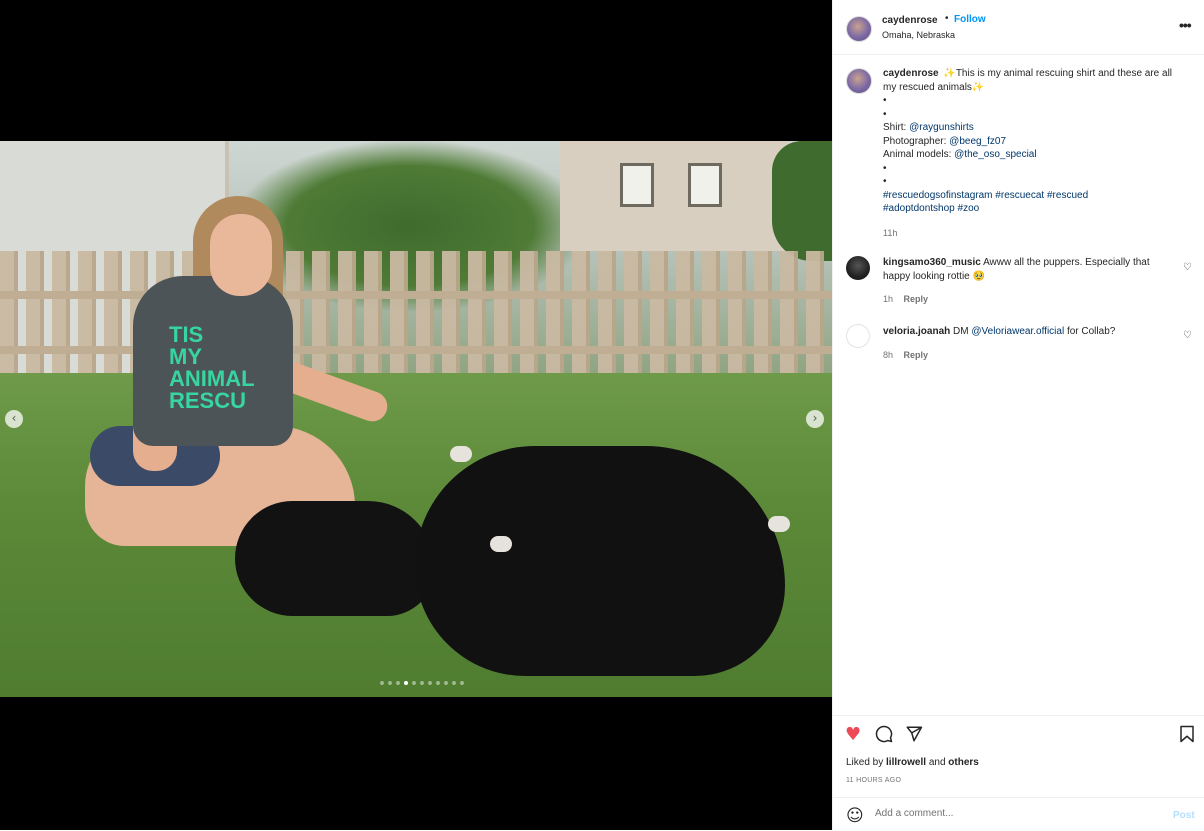 This screenshot has width=1204, height=831. What do you see at coordinates (917, 154) in the screenshot?
I see `models-label: Animal models:` at bounding box center [917, 154].